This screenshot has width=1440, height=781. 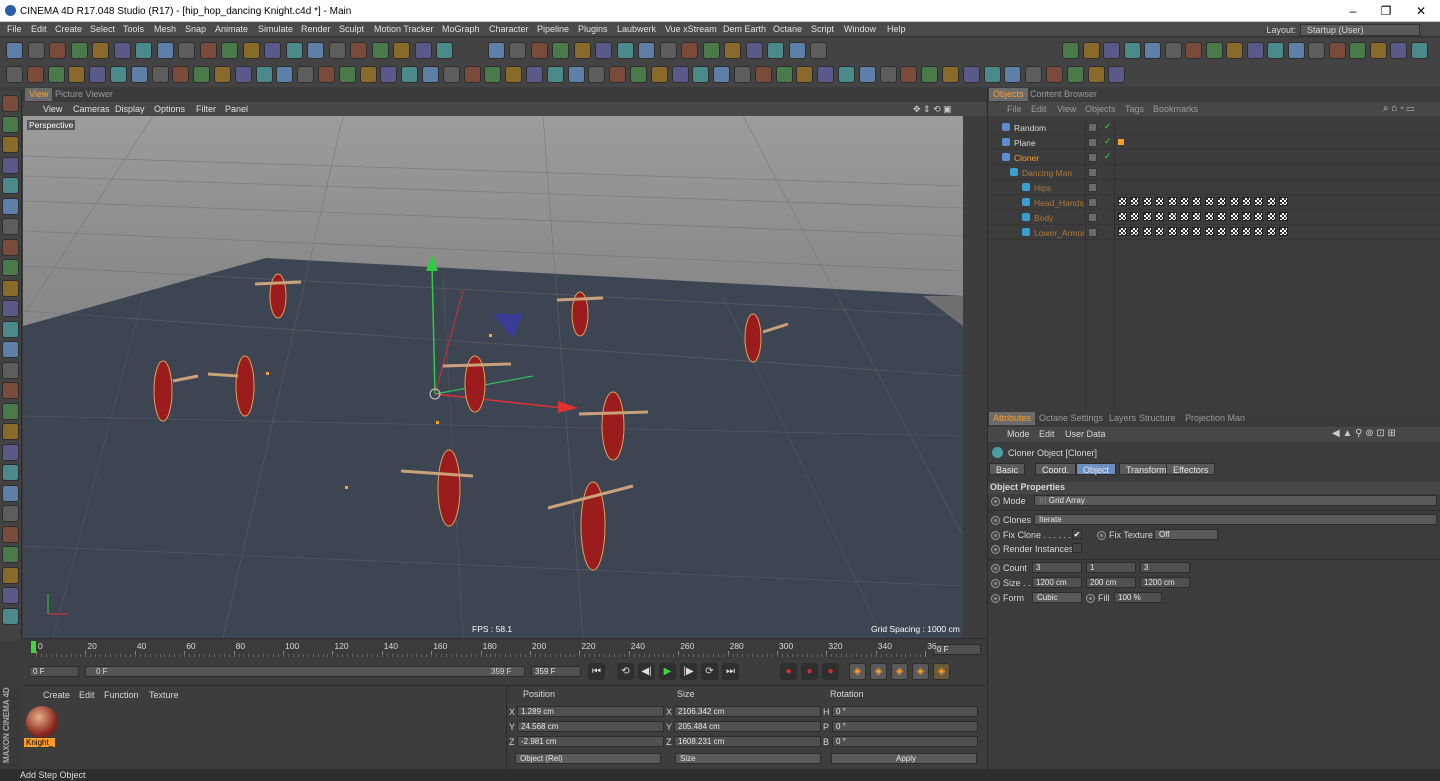 I want to click on fix-clone-radio, so click(x=995, y=535).